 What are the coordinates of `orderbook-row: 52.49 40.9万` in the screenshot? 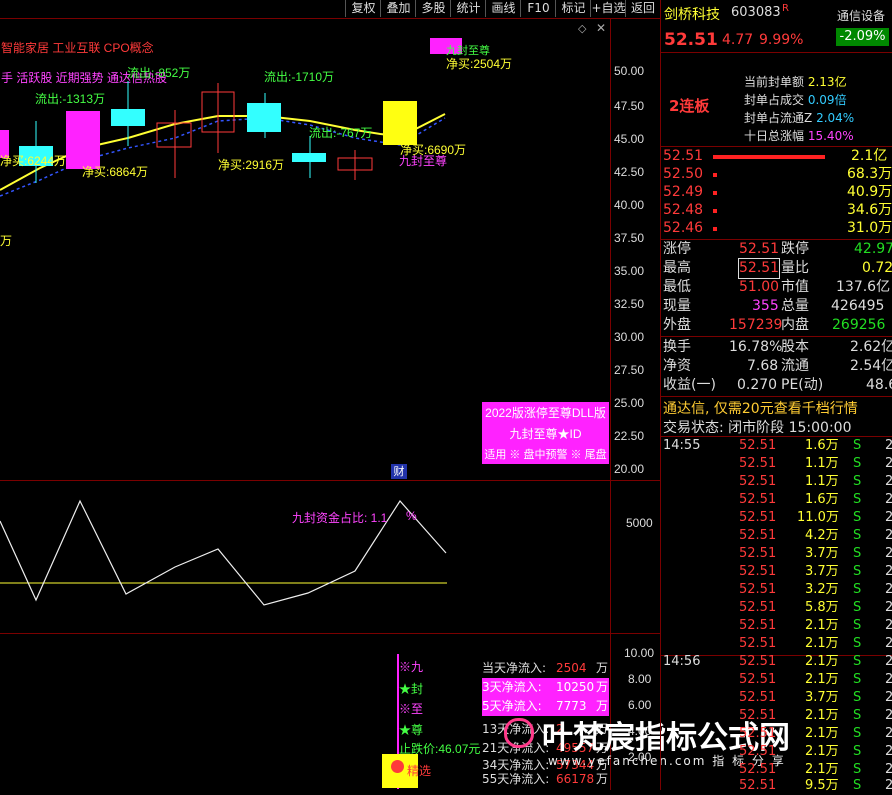 It's located at (776, 192).